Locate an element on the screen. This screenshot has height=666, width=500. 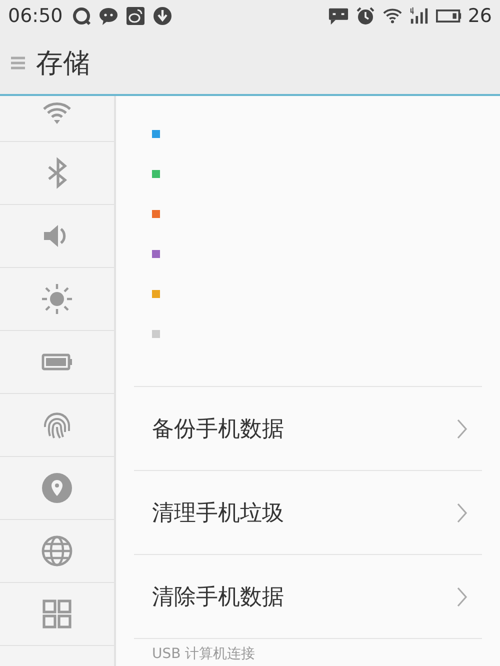
battery-percentage: 26 is located at coordinates (480, 16).